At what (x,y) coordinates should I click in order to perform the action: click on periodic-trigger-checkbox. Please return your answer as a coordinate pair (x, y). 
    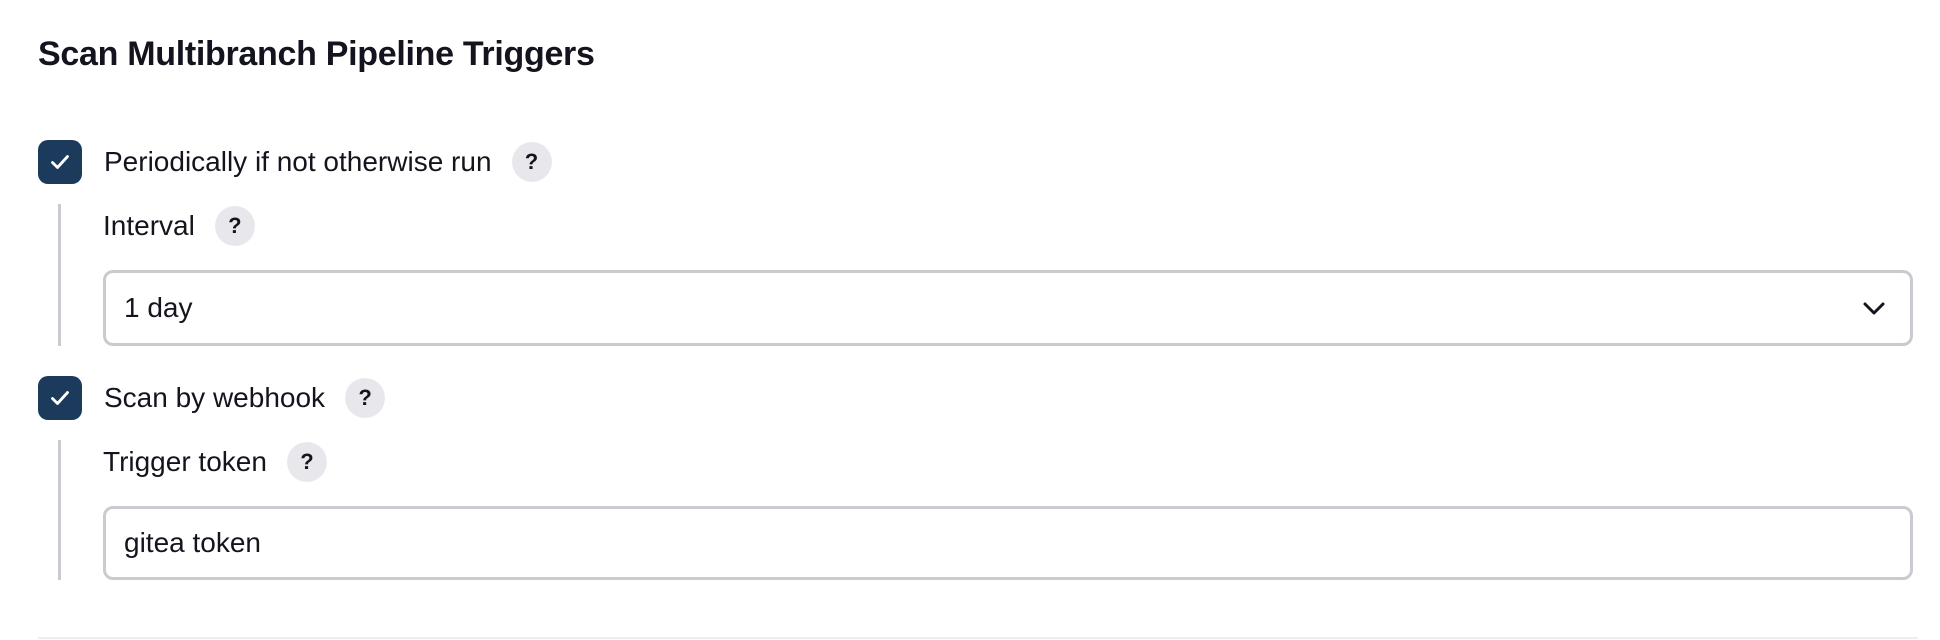
    Looking at the image, I should click on (60, 162).